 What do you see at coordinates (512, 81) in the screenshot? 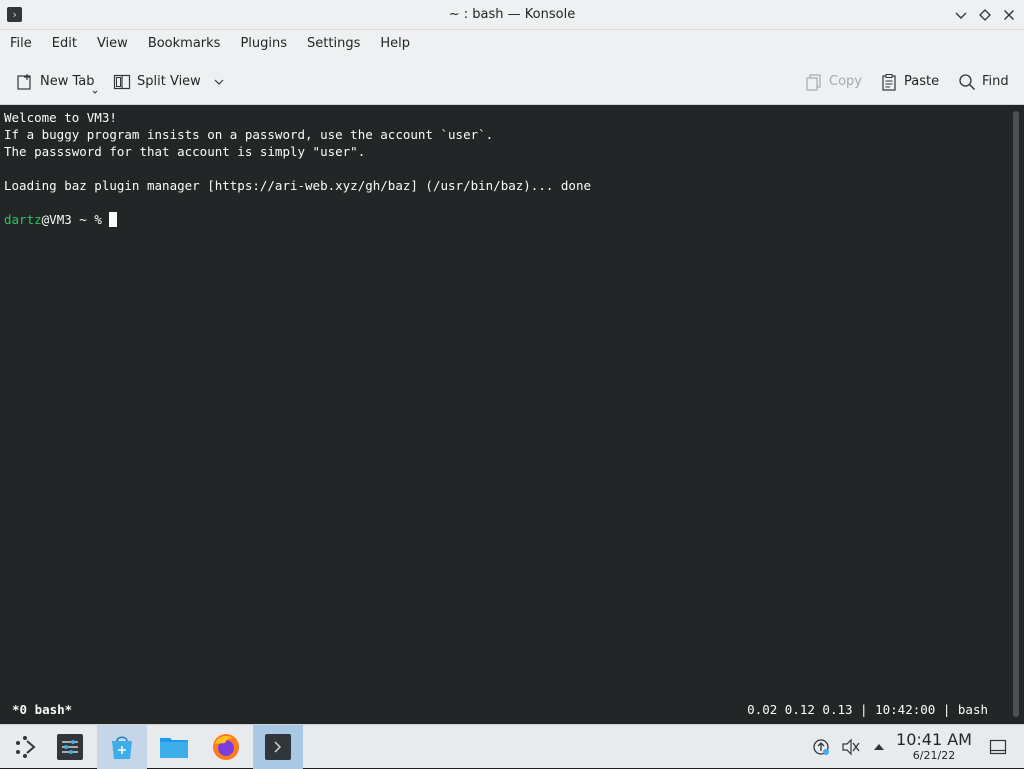
I see `toolbar: New Tab Split View Copy Paste Find` at bounding box center [512, 81].